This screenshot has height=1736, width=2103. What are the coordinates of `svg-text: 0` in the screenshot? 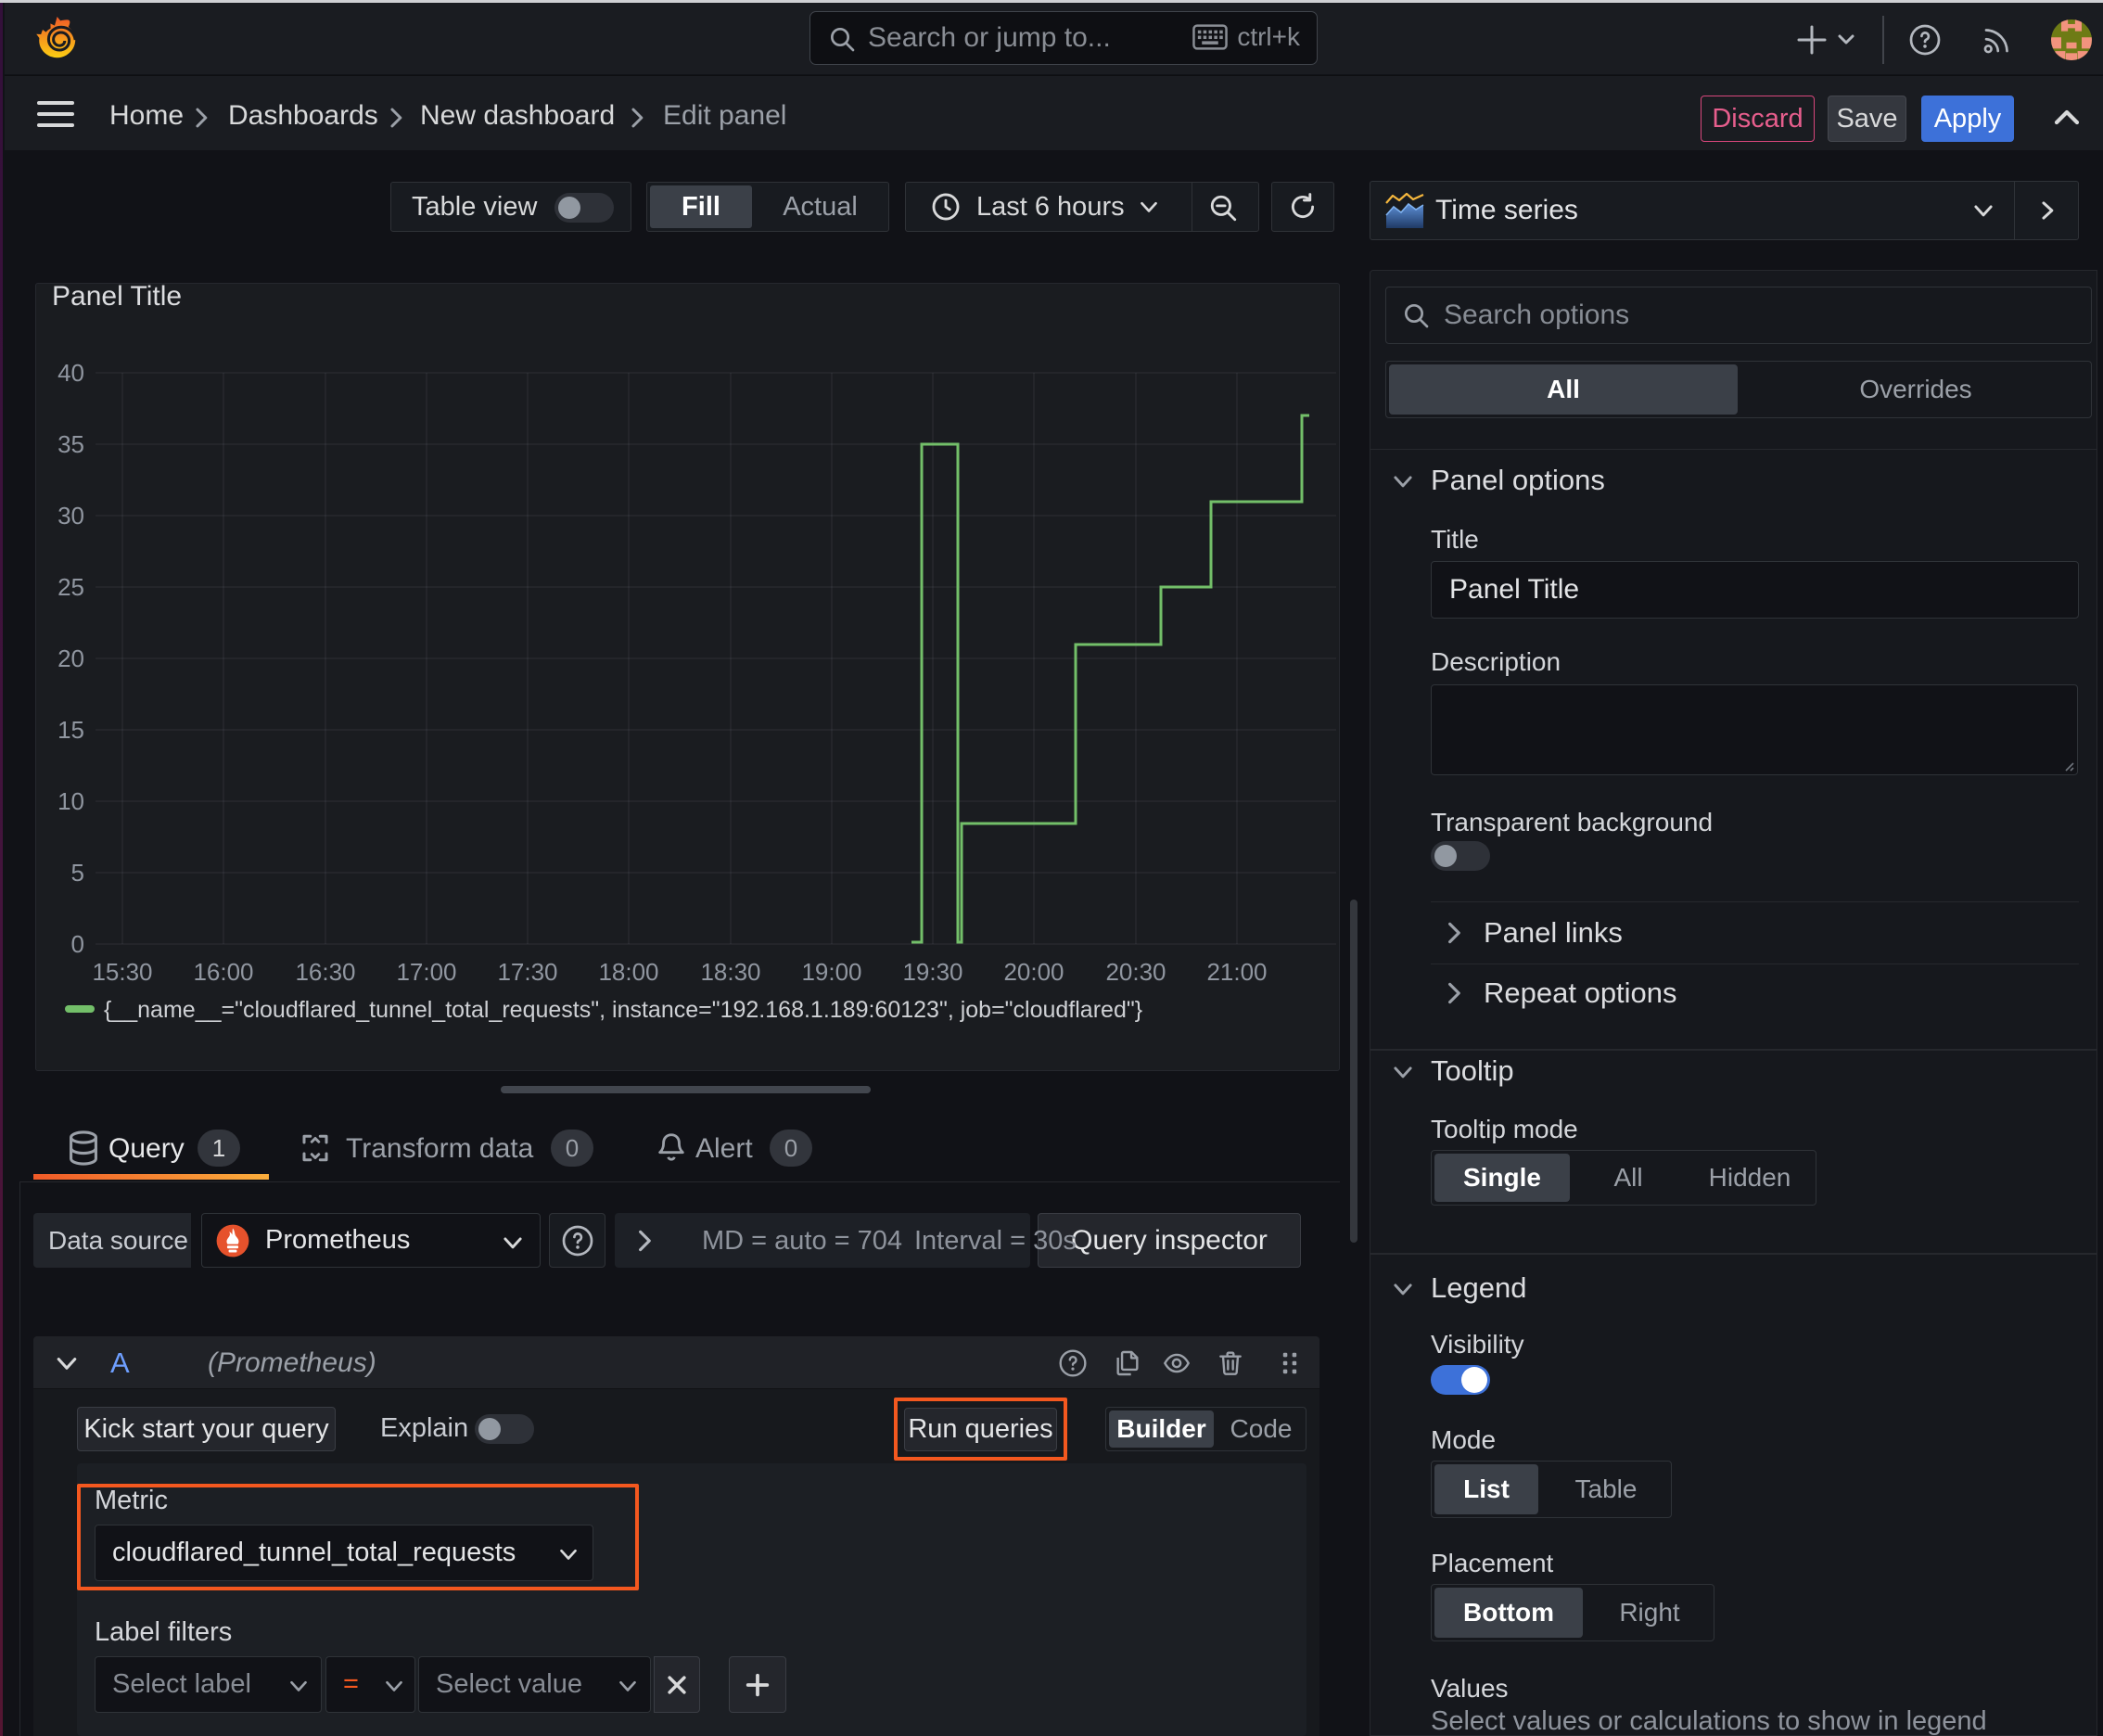 It's located at (77, 944).